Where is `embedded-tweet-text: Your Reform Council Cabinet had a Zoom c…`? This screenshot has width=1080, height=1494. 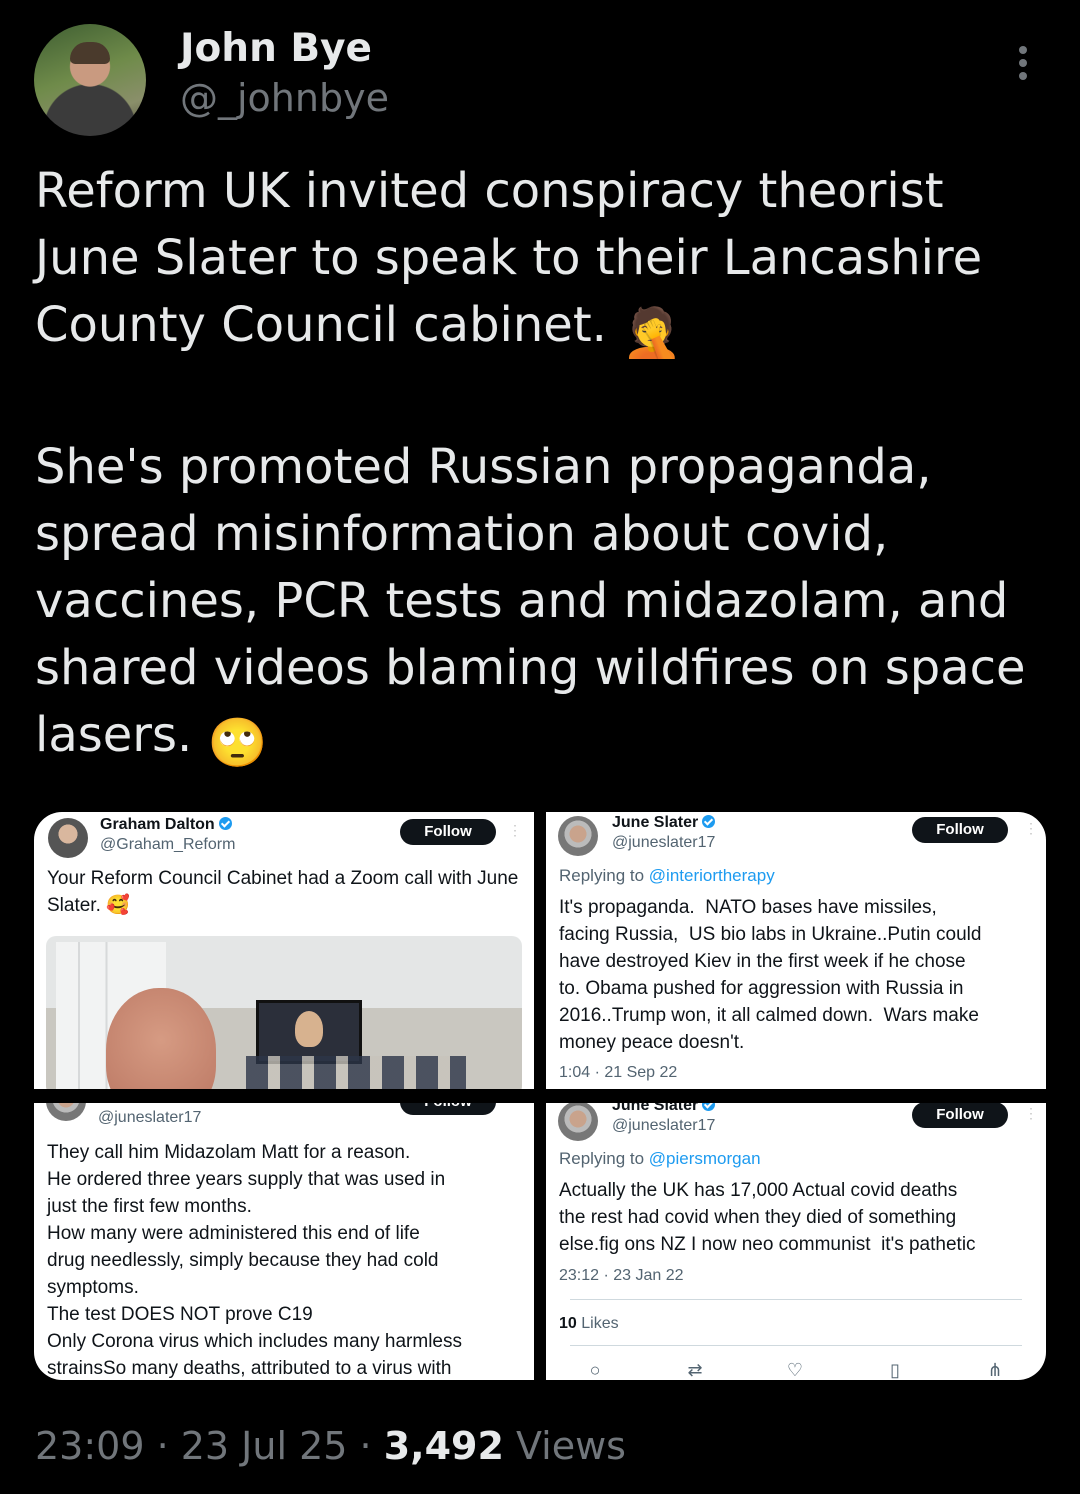
embedded-tweet-text: Your Reform Council Cabinet had a Zoom c… is located at coordinates (285, 892).